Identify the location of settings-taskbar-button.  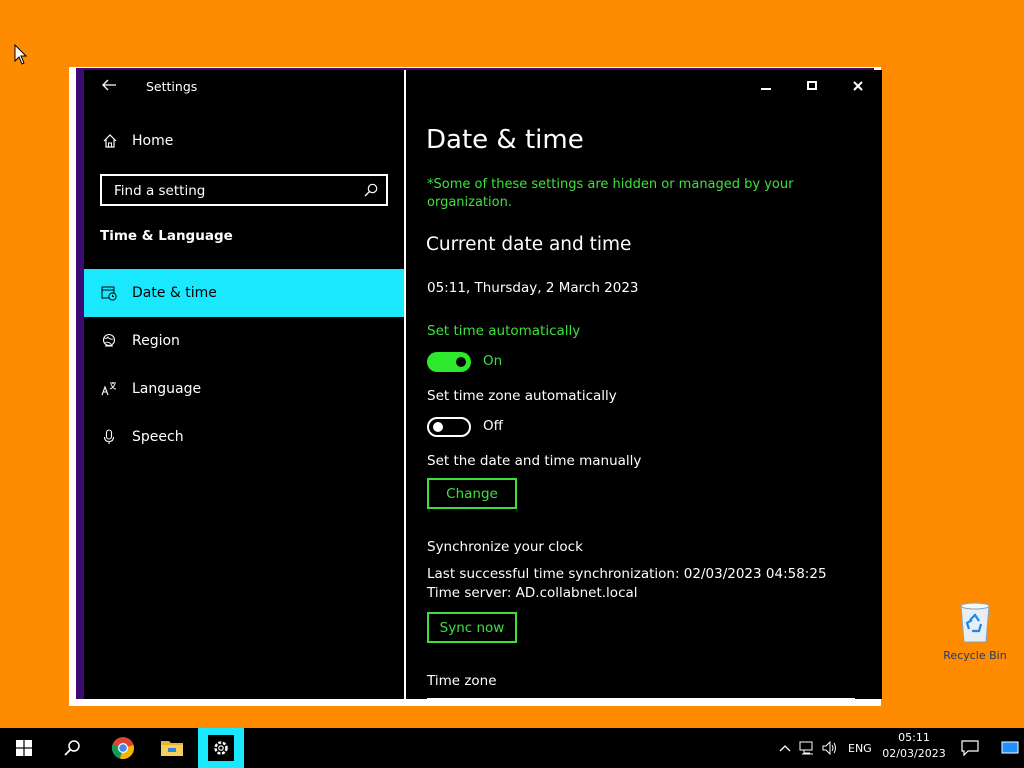
(221, 748).